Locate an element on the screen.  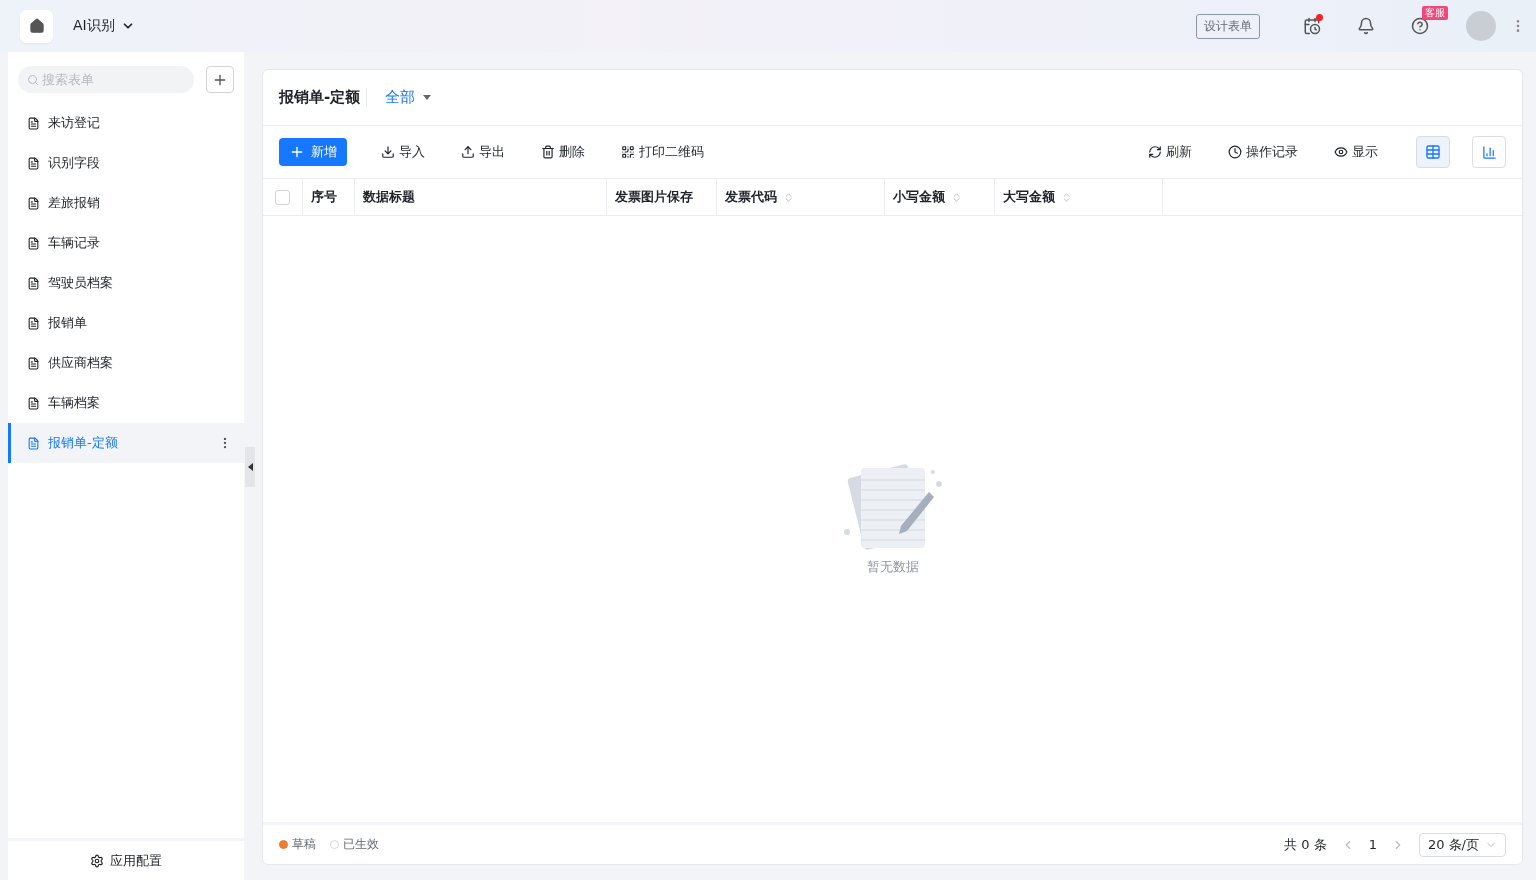
sidebar-item-label: 来访登记 is located at coordinates (74, 123).